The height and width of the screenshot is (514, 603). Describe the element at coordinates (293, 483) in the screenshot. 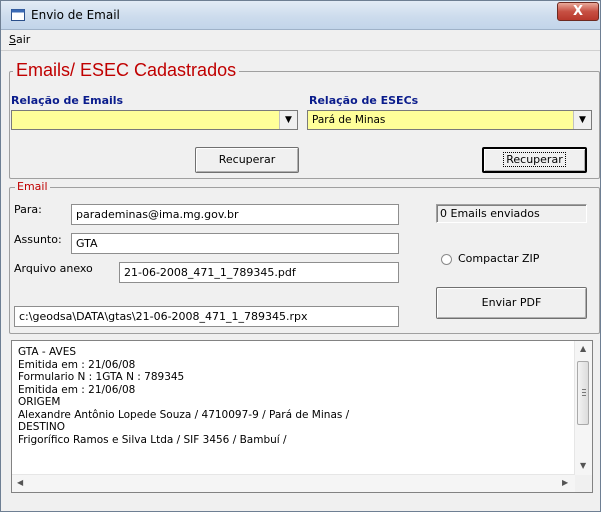

I see `horizontal-scrollbar: ◀ ▶` at that location.